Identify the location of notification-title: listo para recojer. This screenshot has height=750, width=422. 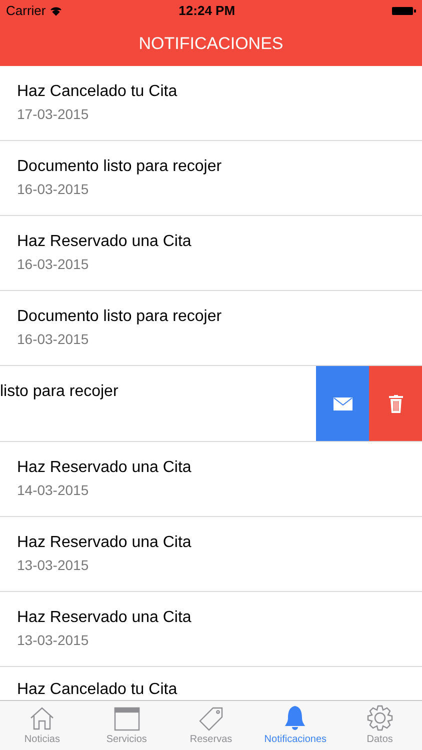
(60, 392).